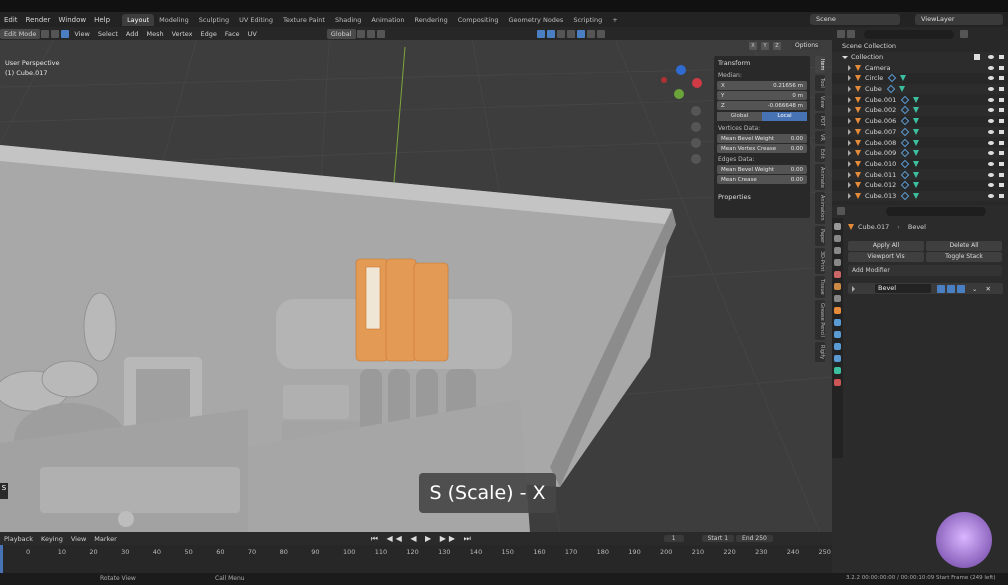 This screenshot has width=1008, height=585. What do you see at coordinates (886, 257) in the screenshot?
I see `viewport-vis-button: Viewport Vis` at bounding box center [886, 257].